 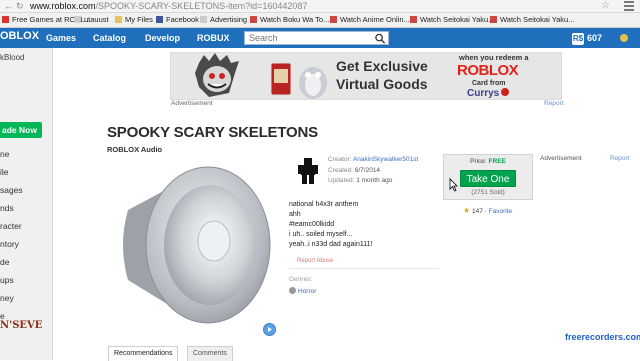 I want to click on bookmark-label: utauust, so click(x=96, y=19).